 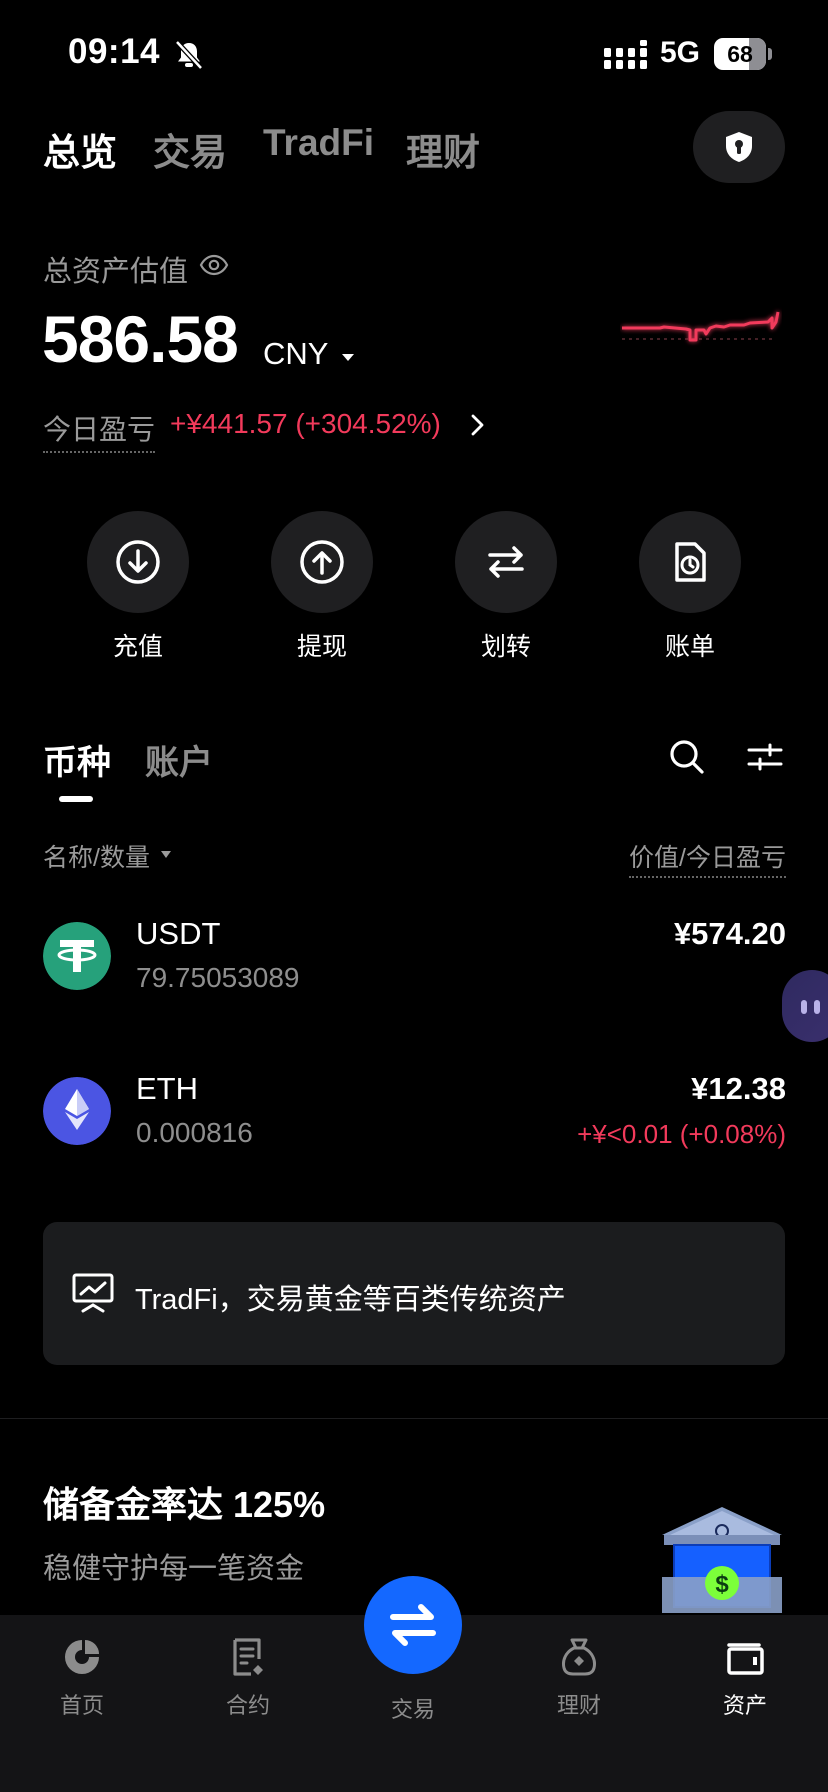 What do you see at coordinates (99, 430) in the screenshot?
I see `daily-pnl-label: 今日盈亏` at bounding box center [99, 430].